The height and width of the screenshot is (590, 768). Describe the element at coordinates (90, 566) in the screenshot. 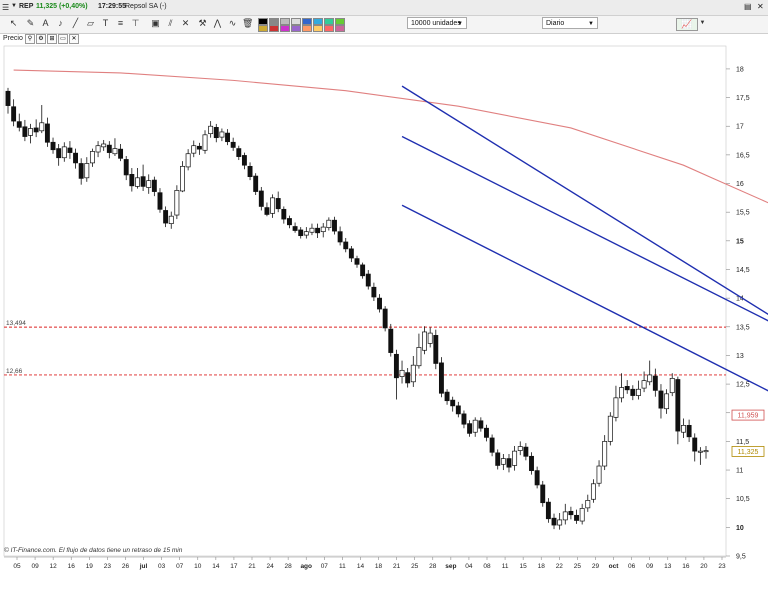

I see `x-tick-label: 19` at that location.